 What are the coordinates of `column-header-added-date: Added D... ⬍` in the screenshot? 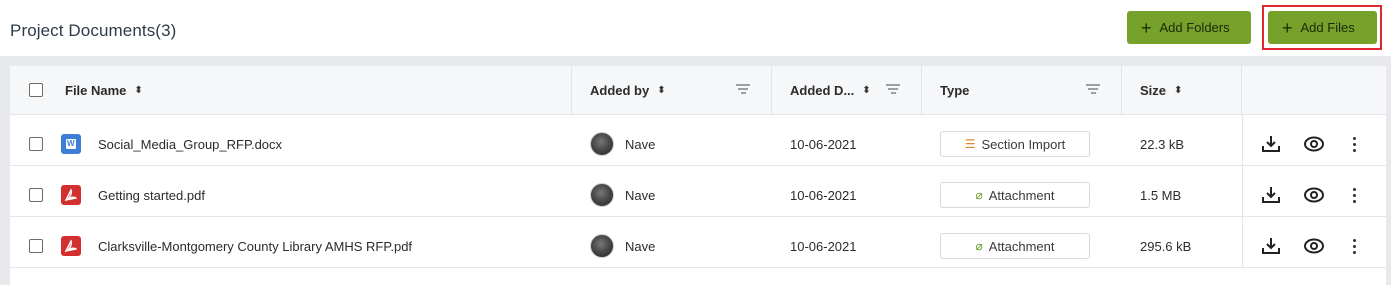 It's located at (830, 90).